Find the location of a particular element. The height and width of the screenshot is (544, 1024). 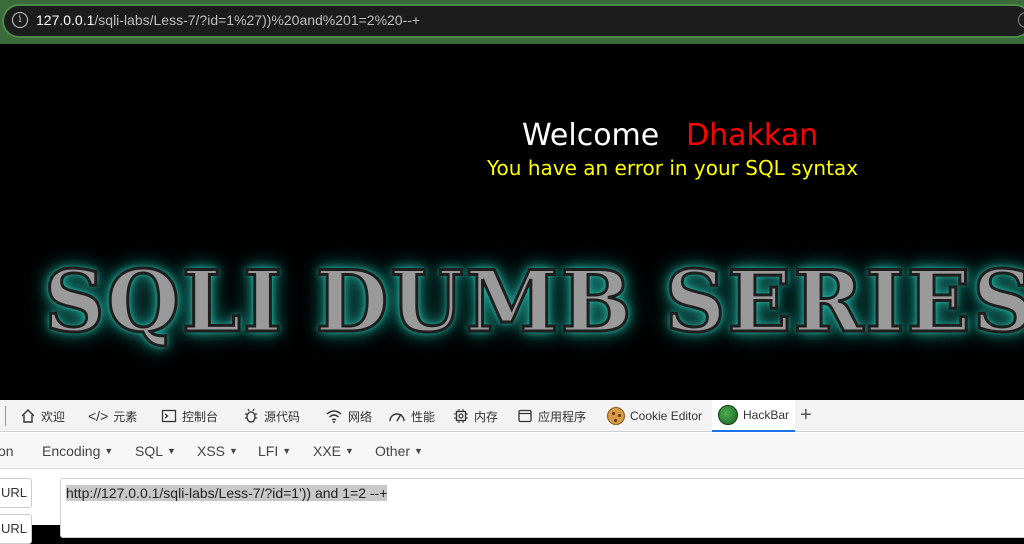

user-name: Dhakkan is located at coordinates (752, 135).